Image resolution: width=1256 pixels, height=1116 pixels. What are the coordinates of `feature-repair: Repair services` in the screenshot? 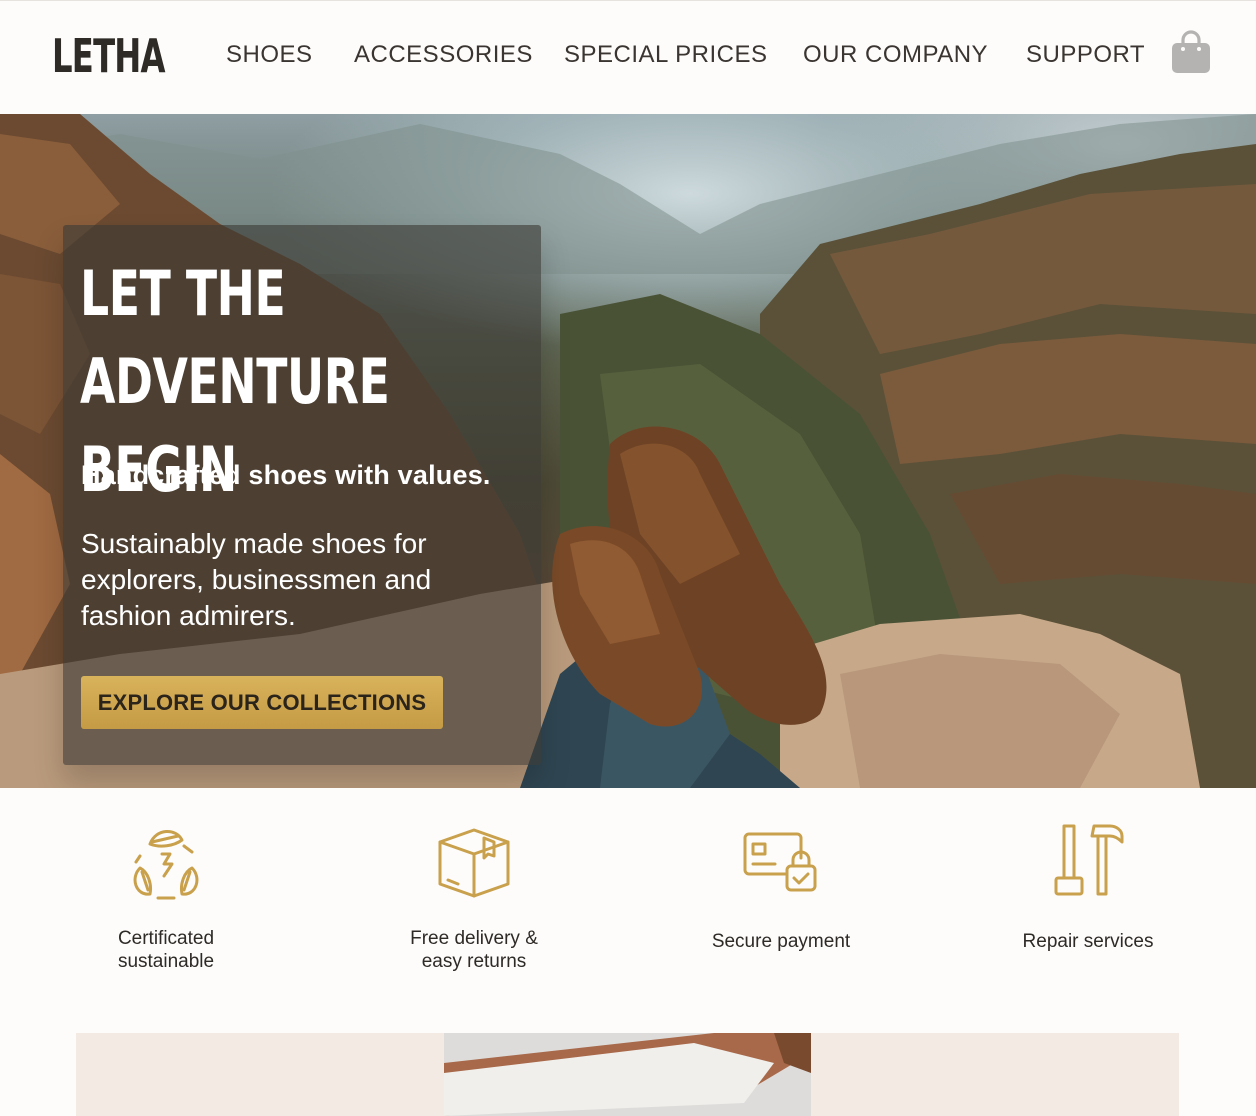 It's located at (1088, 887).